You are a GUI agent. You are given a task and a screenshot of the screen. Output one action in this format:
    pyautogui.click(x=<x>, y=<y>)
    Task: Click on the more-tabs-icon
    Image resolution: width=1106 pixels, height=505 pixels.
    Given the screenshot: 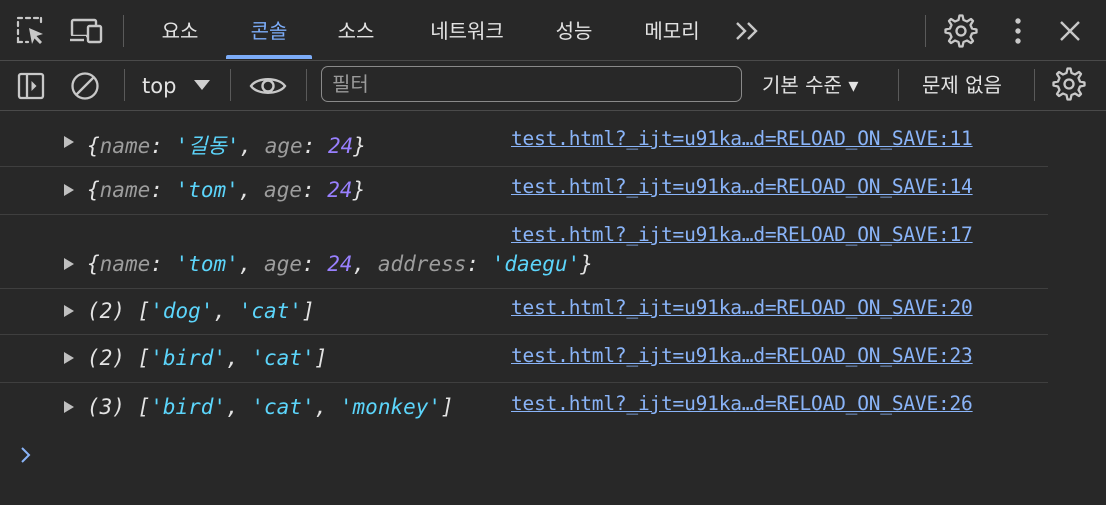 What is the action you would take?
    pyautogui.click(x=748, y=31)
    